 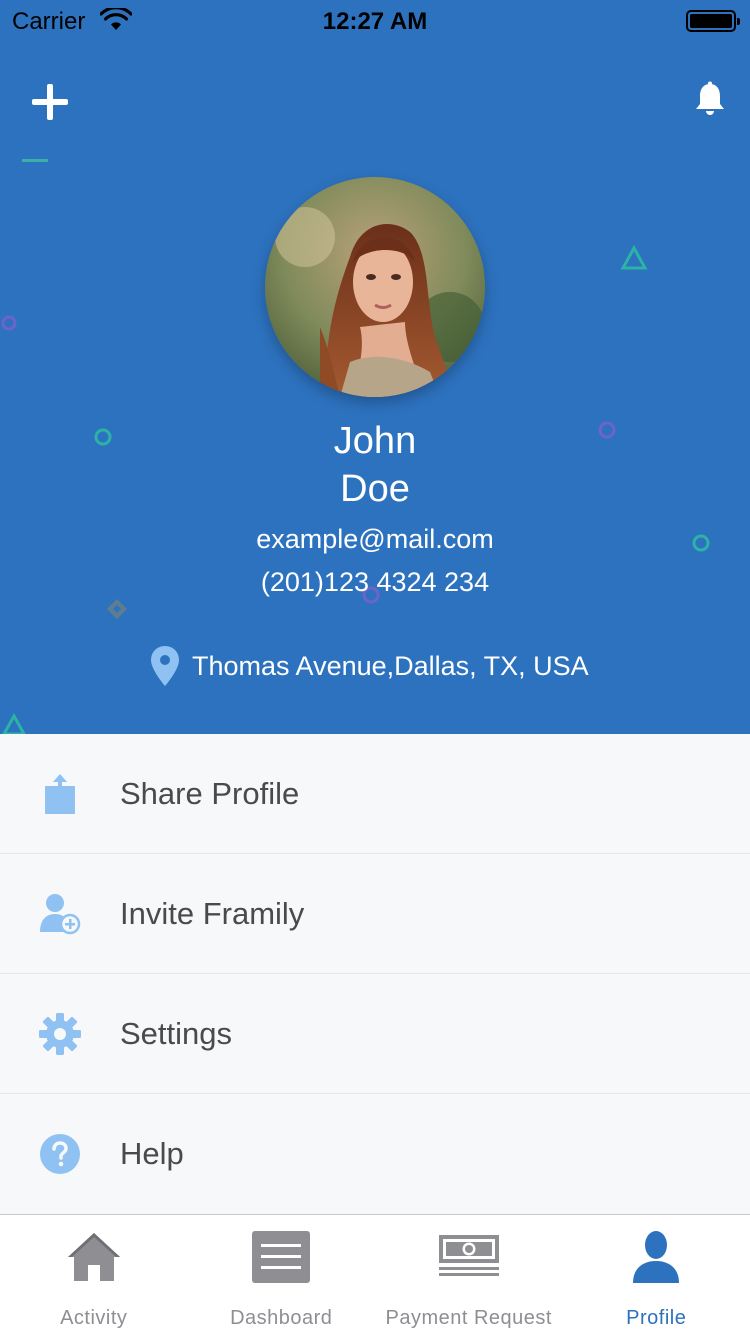 I want to click on home-icon, so click(x=93, y=1257).